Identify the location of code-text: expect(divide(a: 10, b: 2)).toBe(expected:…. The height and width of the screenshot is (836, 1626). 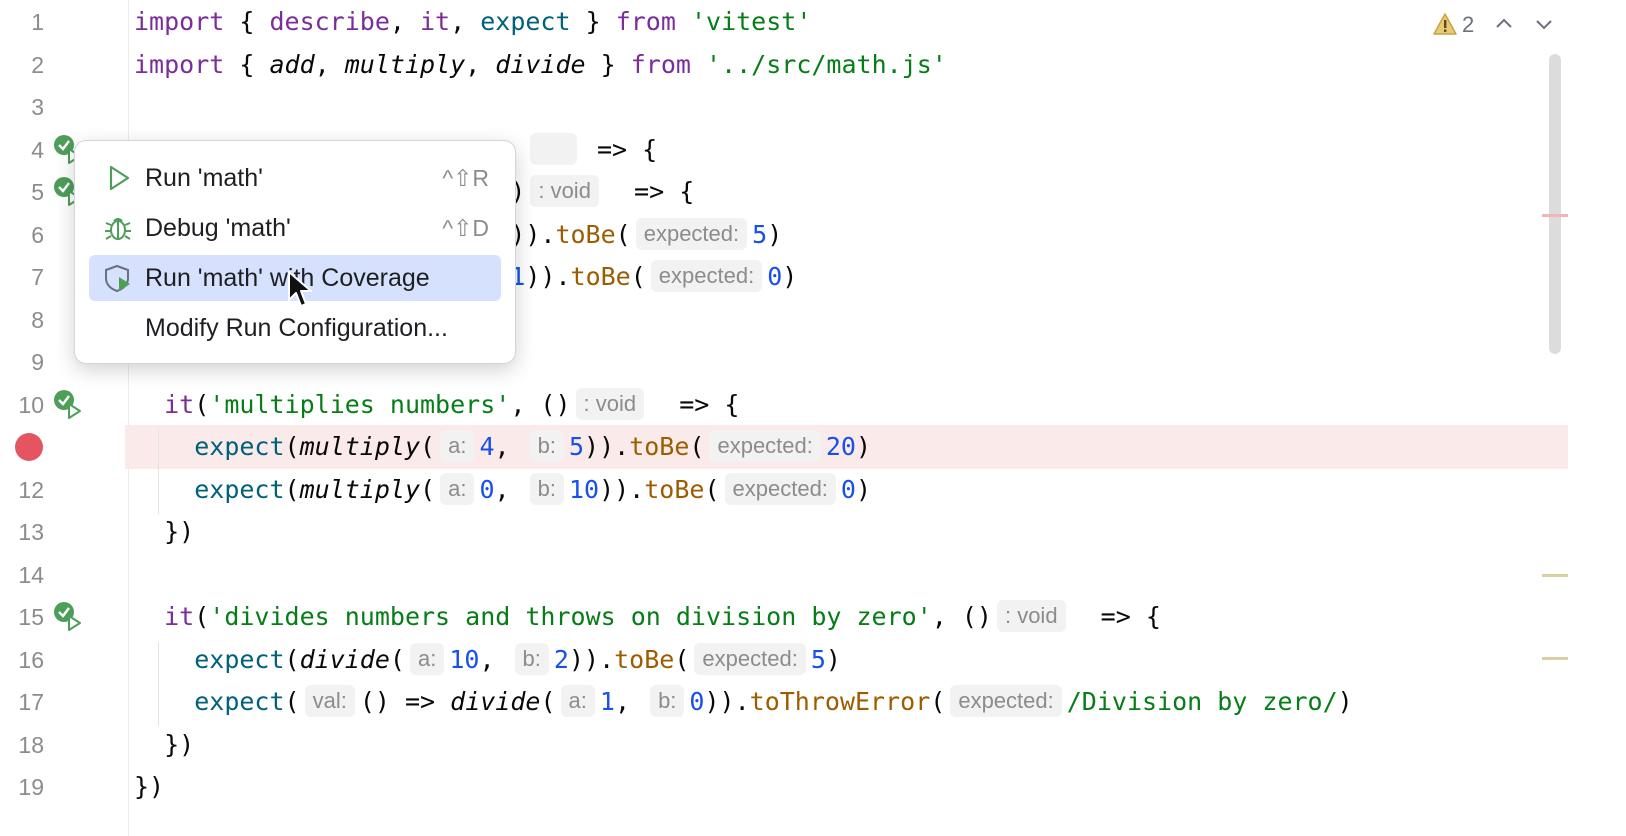
(487, 660).